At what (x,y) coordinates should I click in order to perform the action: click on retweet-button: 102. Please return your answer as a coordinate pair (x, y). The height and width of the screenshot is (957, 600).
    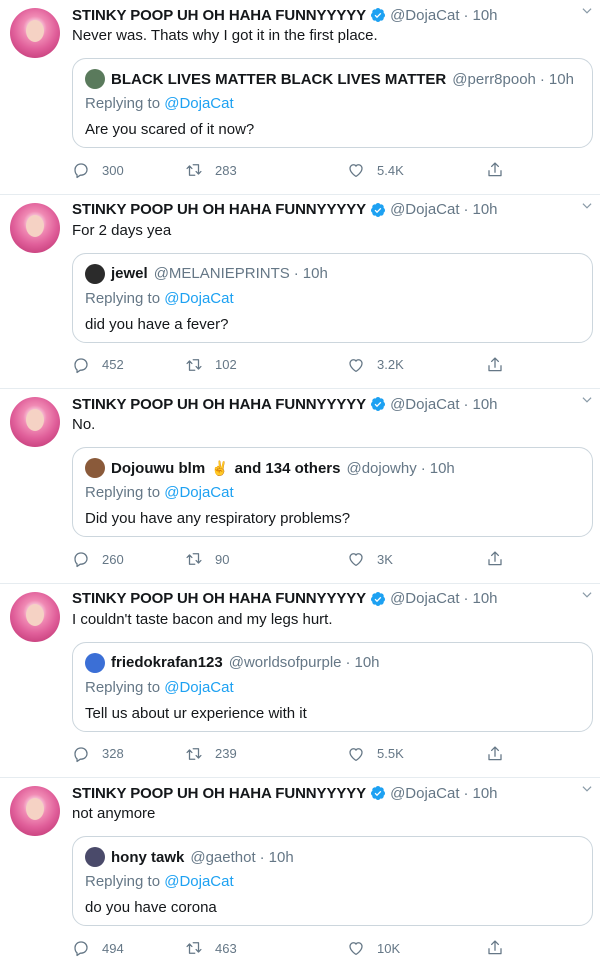
    Looking at the image, I should click on (211, 365).